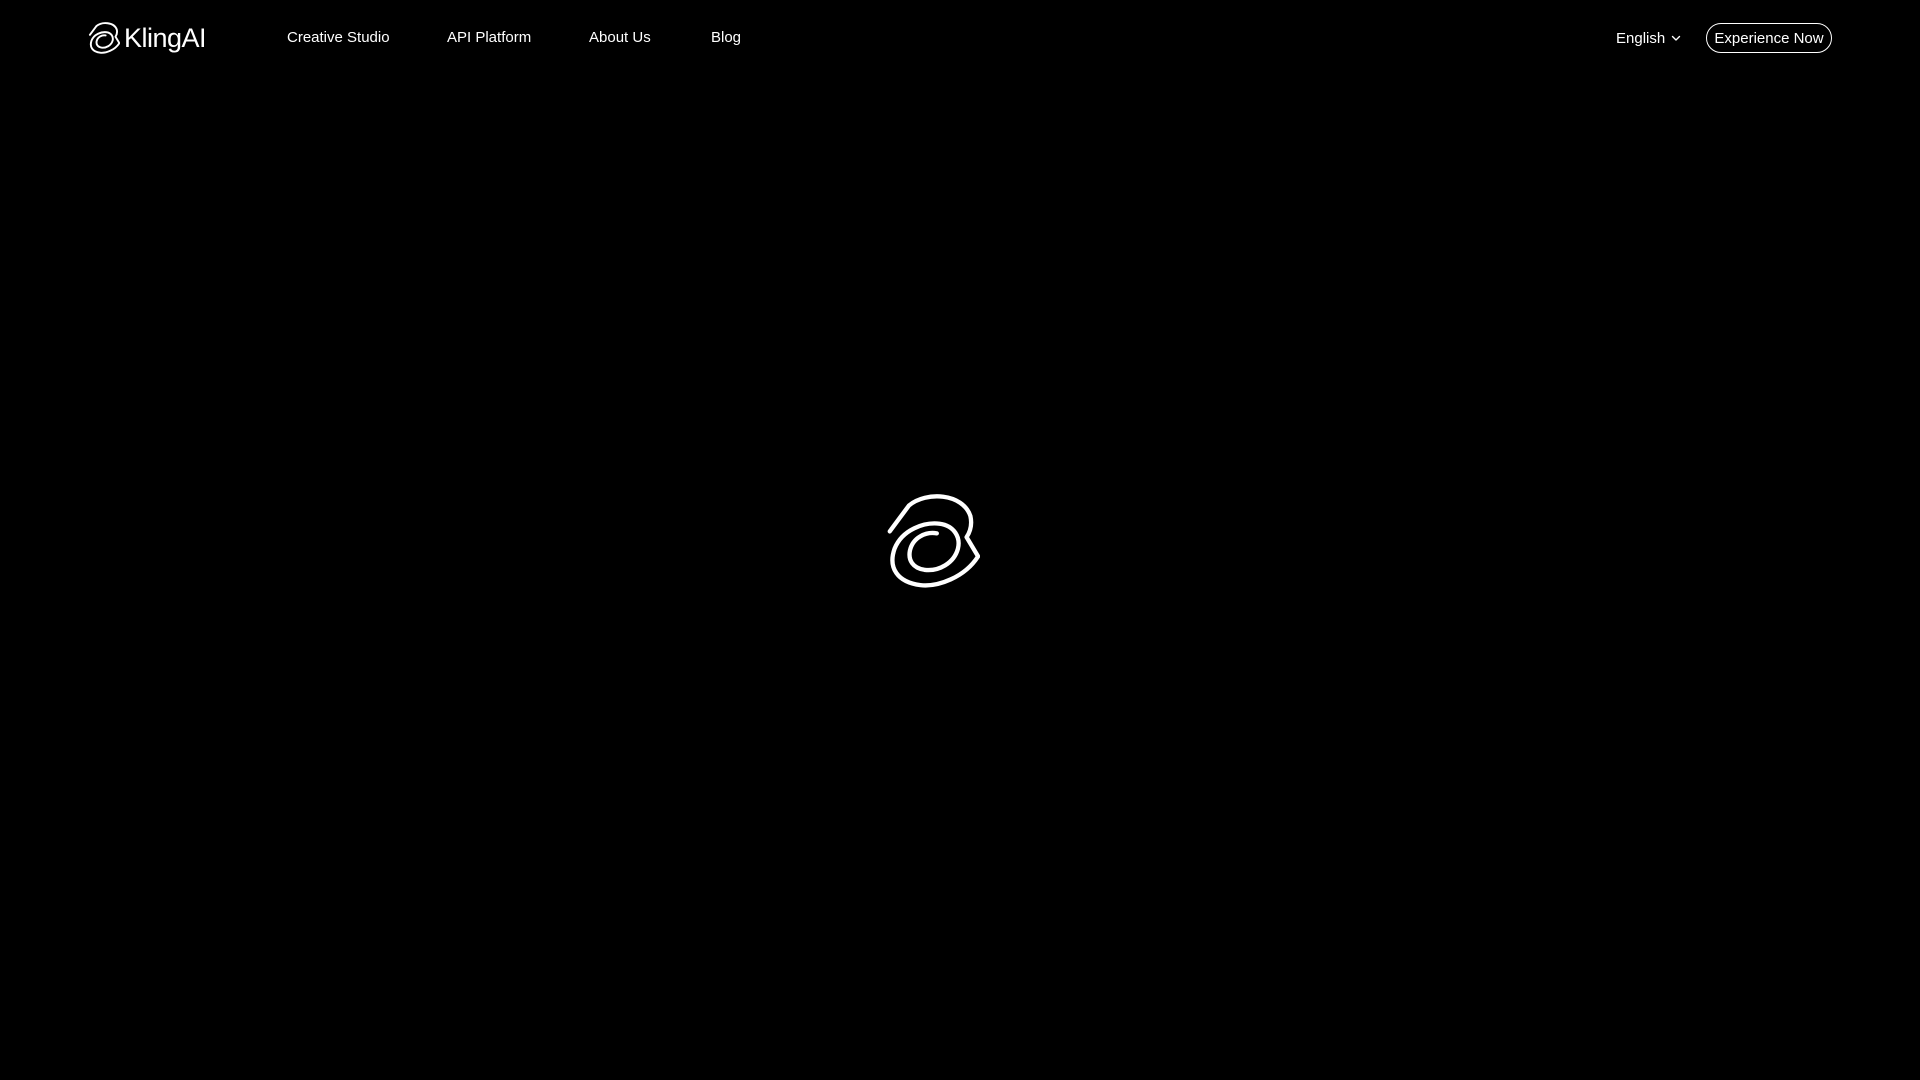 The height and width of the screenshot is (1080, 1920). I want to click on home-logo-link: KlingAI, so click(147, 38).